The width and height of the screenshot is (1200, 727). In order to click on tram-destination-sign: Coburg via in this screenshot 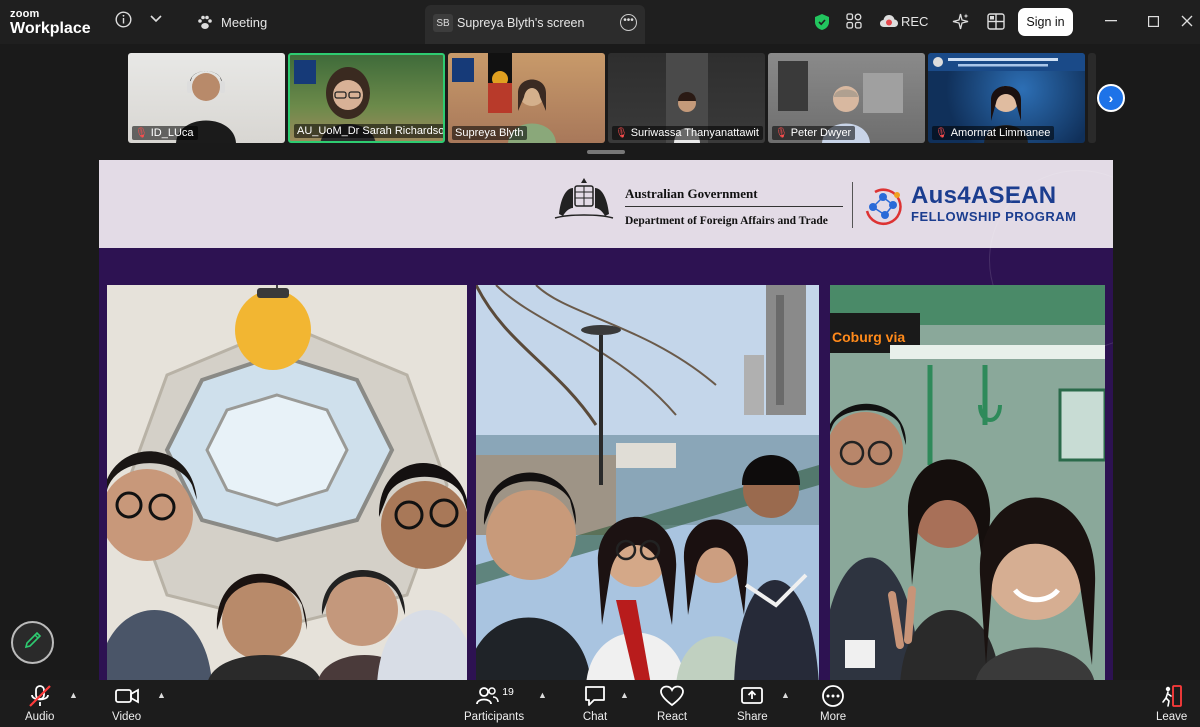, I will do `click(869, 337)`.